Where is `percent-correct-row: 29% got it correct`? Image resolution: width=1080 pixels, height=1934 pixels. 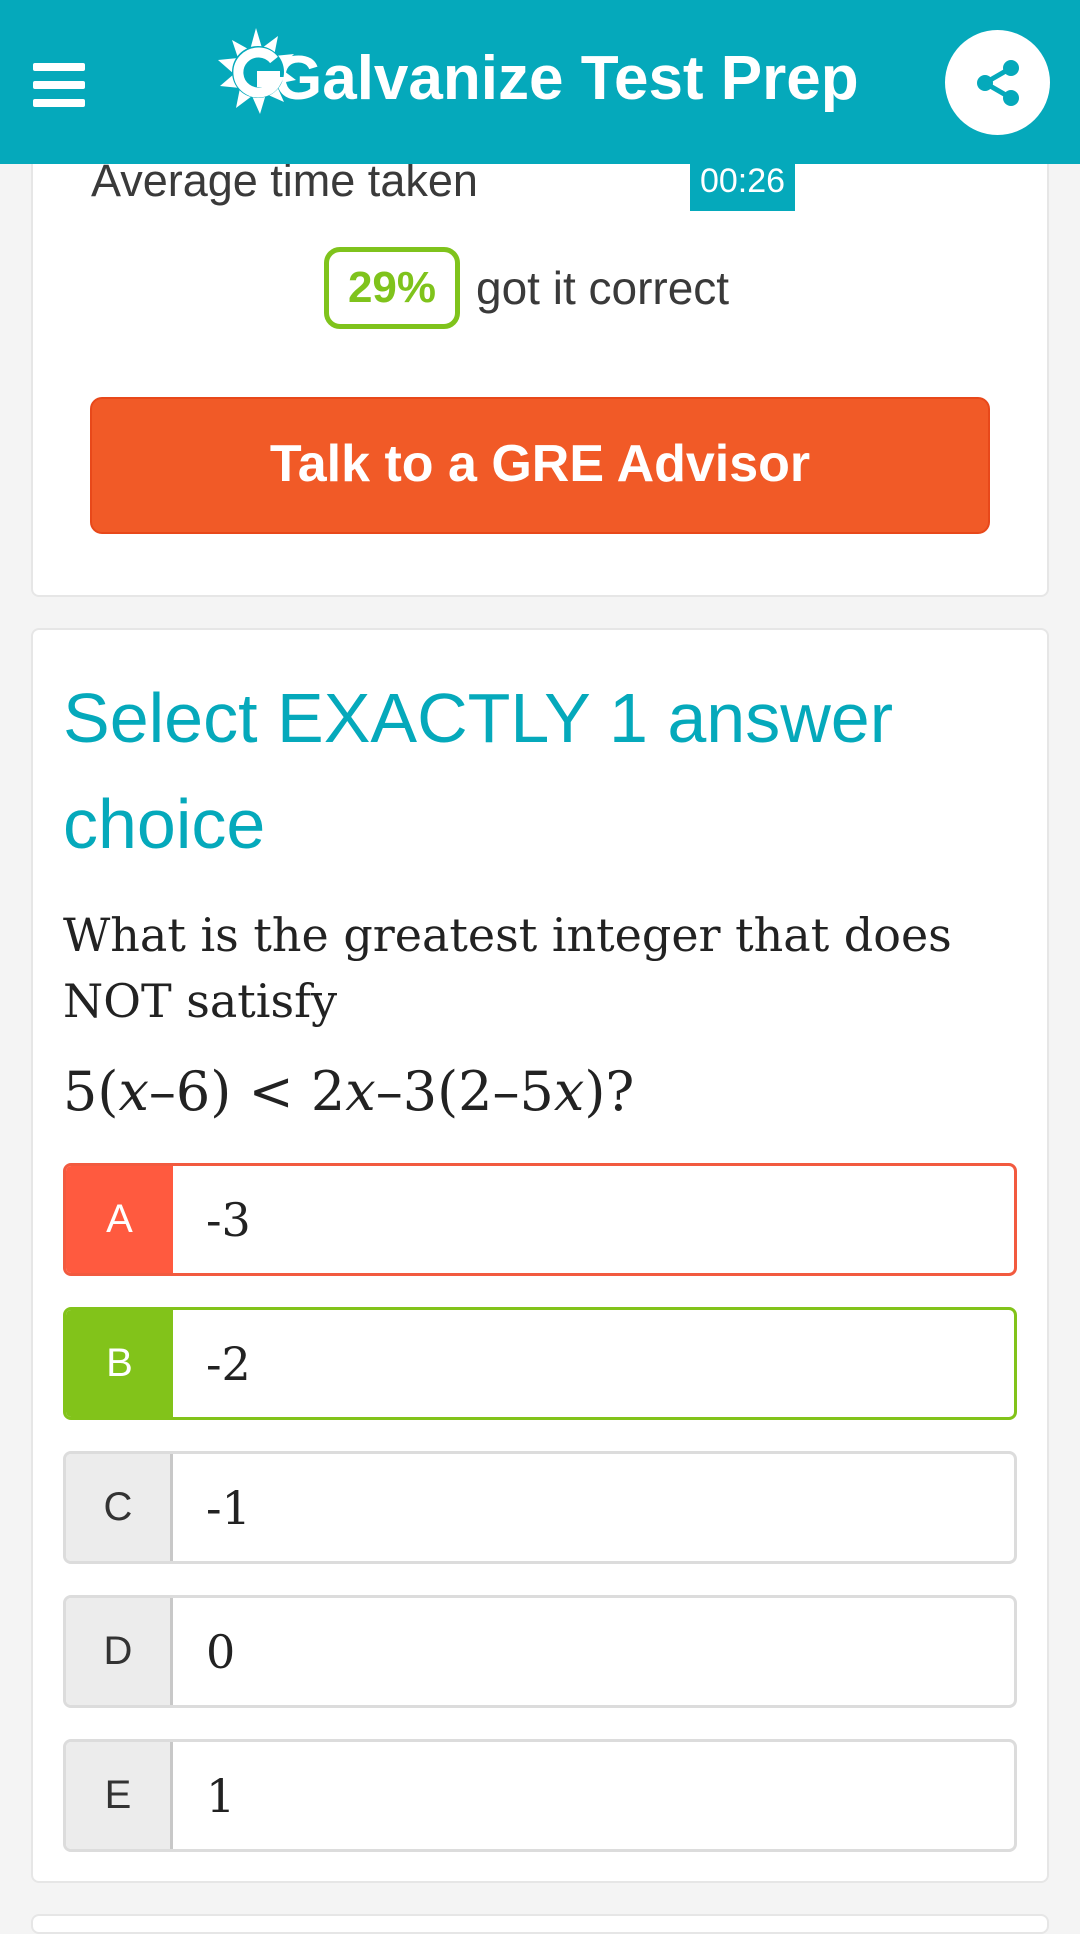
percent-correct-row: 29% got it correct is located at coordinates (526, 288).